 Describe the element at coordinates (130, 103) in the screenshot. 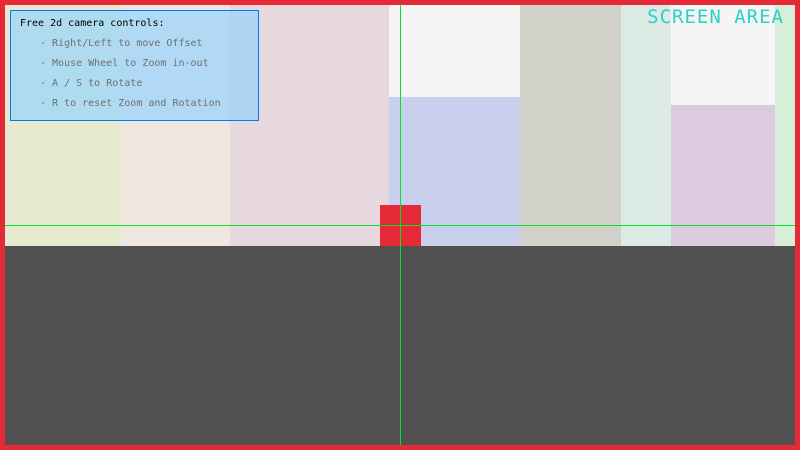

I see `help-line-reset: - R to reset Zoom and Rotation` at that location.